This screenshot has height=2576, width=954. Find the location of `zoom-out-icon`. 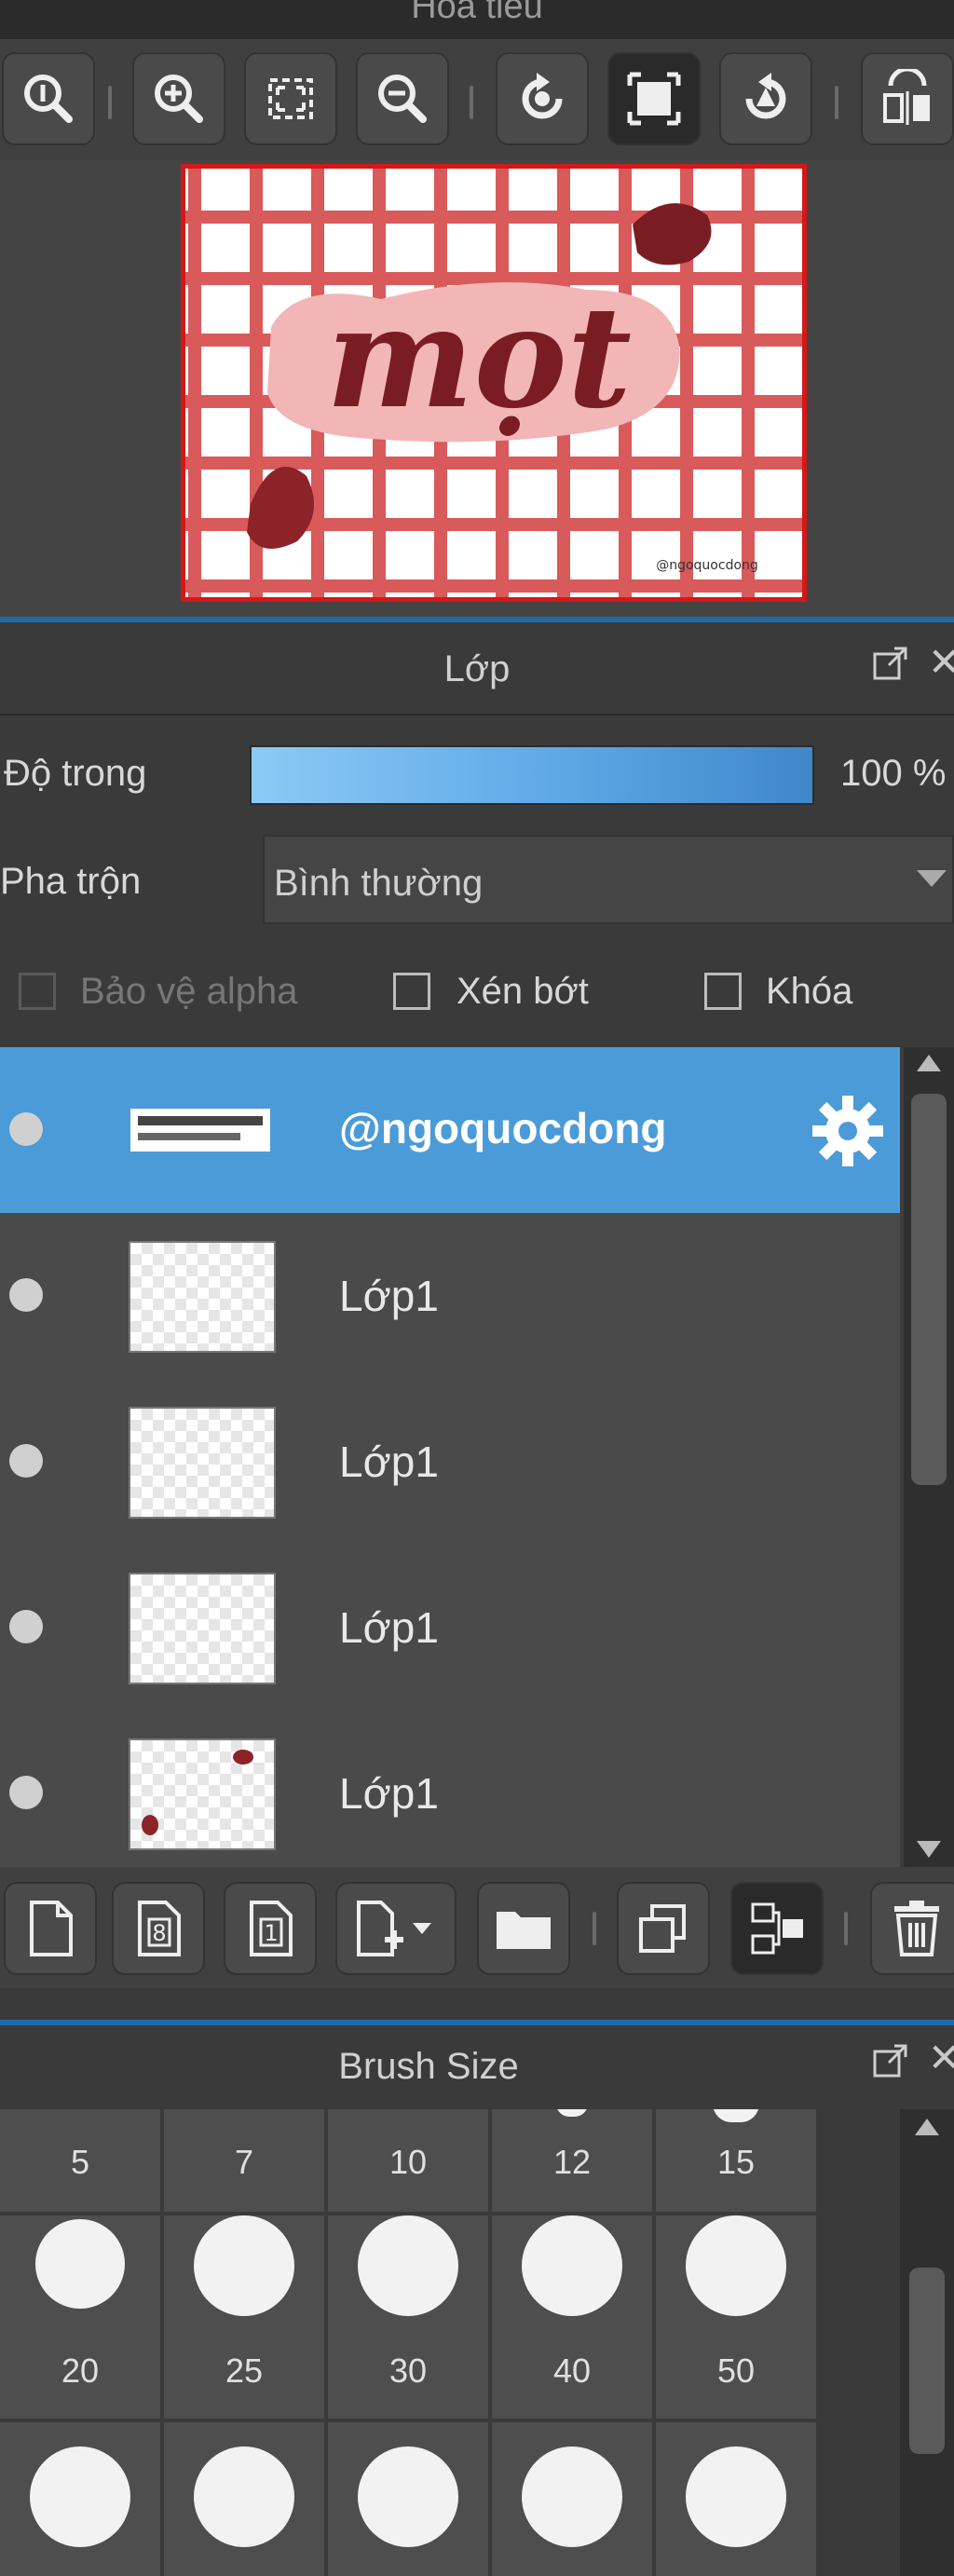

zoom-out-icon is located at coordinates (402, 99).